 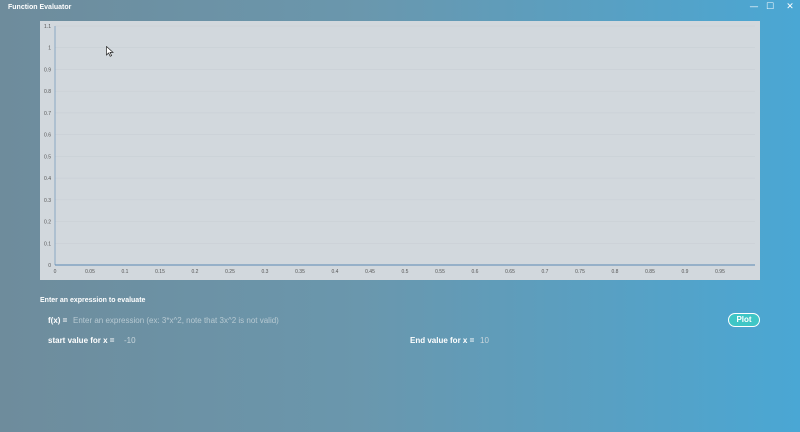 What do you see at coordinates (405, 272) in the screenshot?
I see `x-tick-label: 0.5` at bounding box center [405, 272].